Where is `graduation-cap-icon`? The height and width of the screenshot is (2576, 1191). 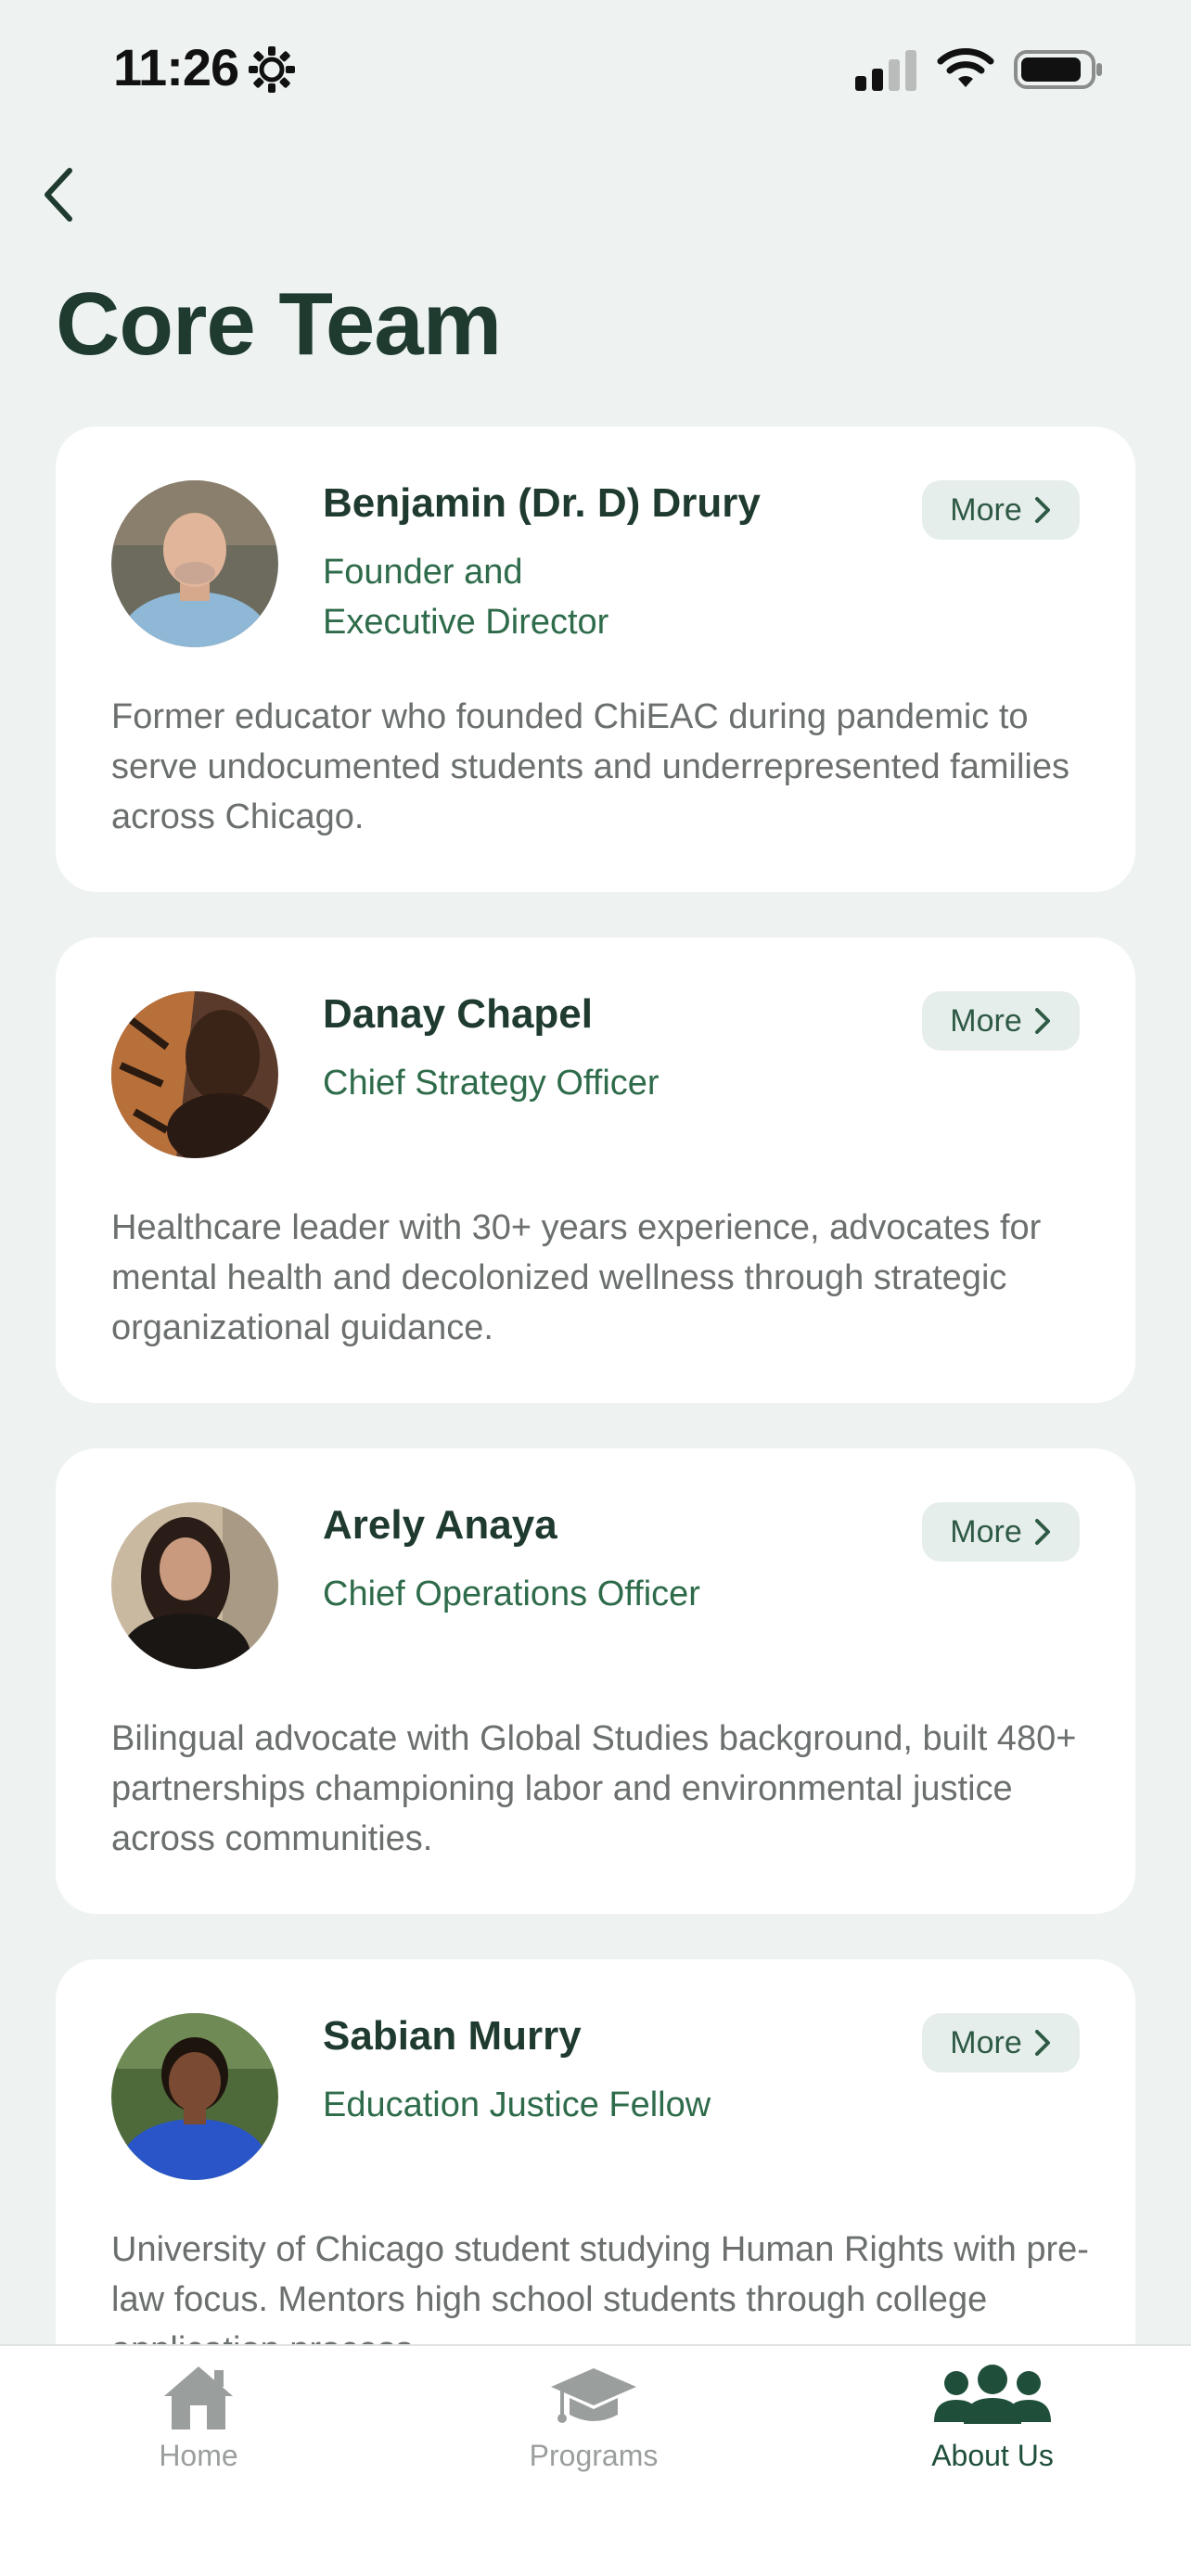 graduation-cap-icon is located at coordinates (593, 2395).